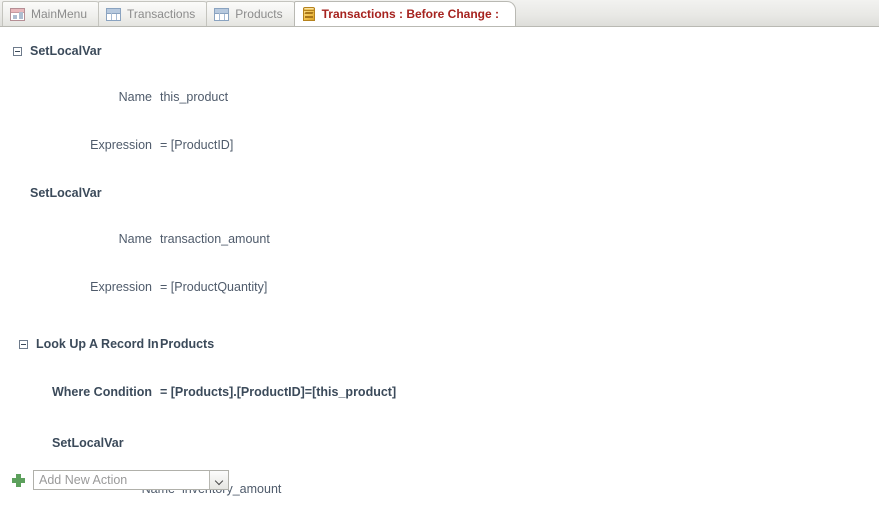 The width and height of the screenshot is (879, 512). What do you see at coordinates (194, 97) in the screenshot?
I see `argument-value: this_product` at bounding box center [194, 97].